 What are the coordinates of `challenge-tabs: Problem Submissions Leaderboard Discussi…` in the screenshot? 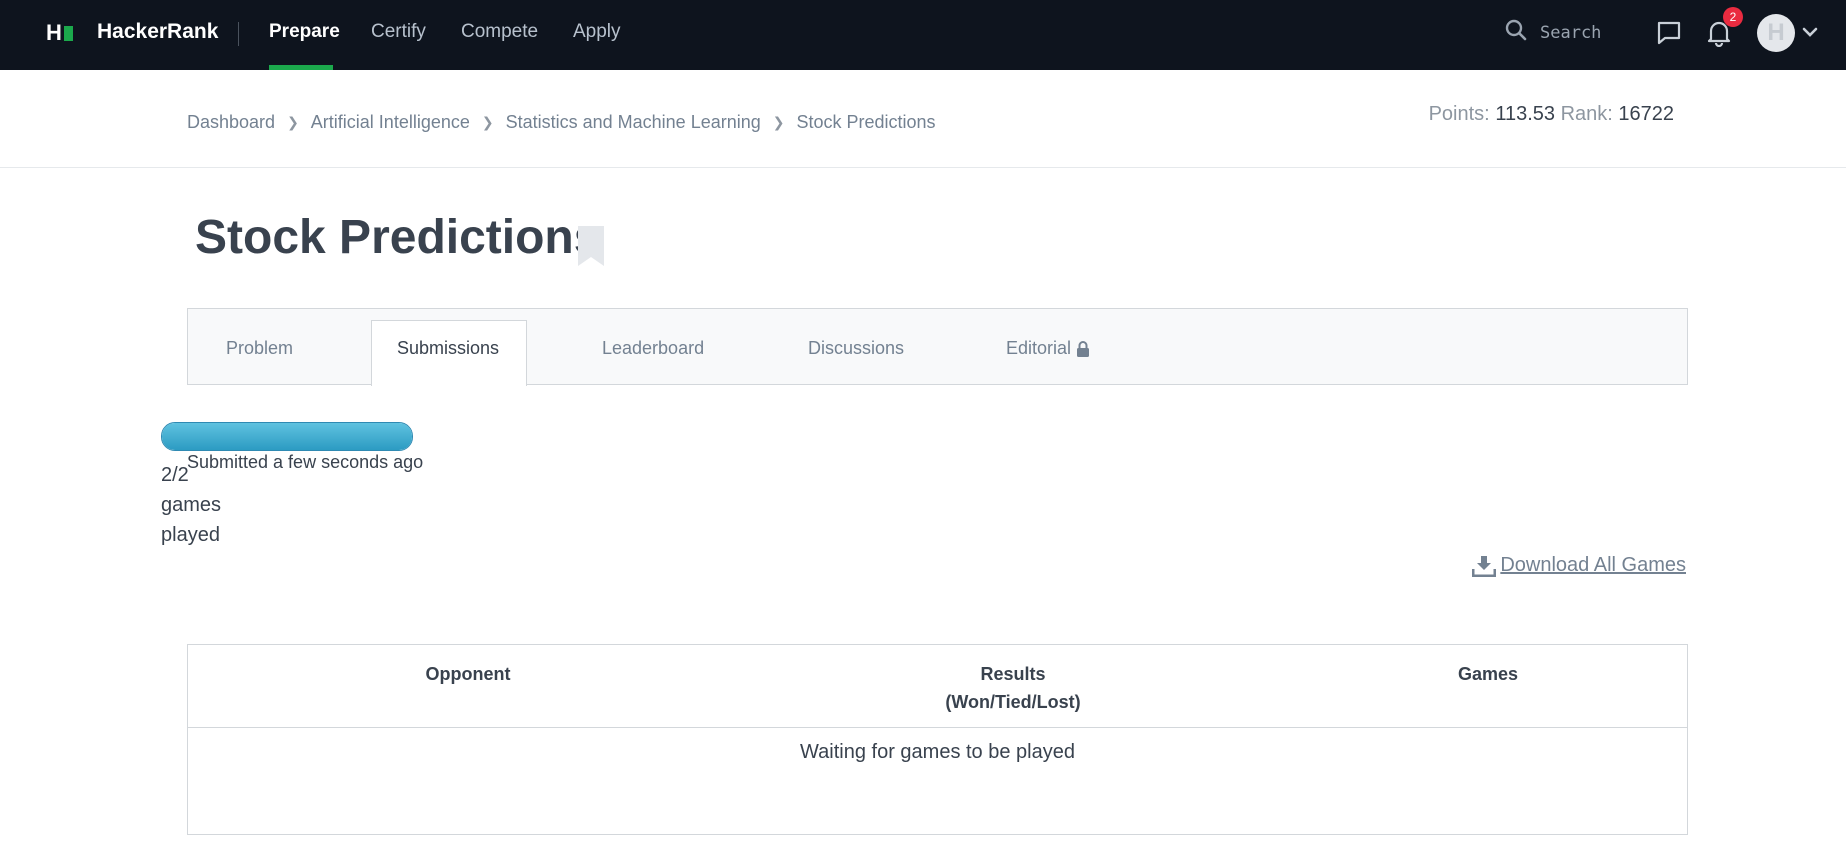 It's located at (937, 347).